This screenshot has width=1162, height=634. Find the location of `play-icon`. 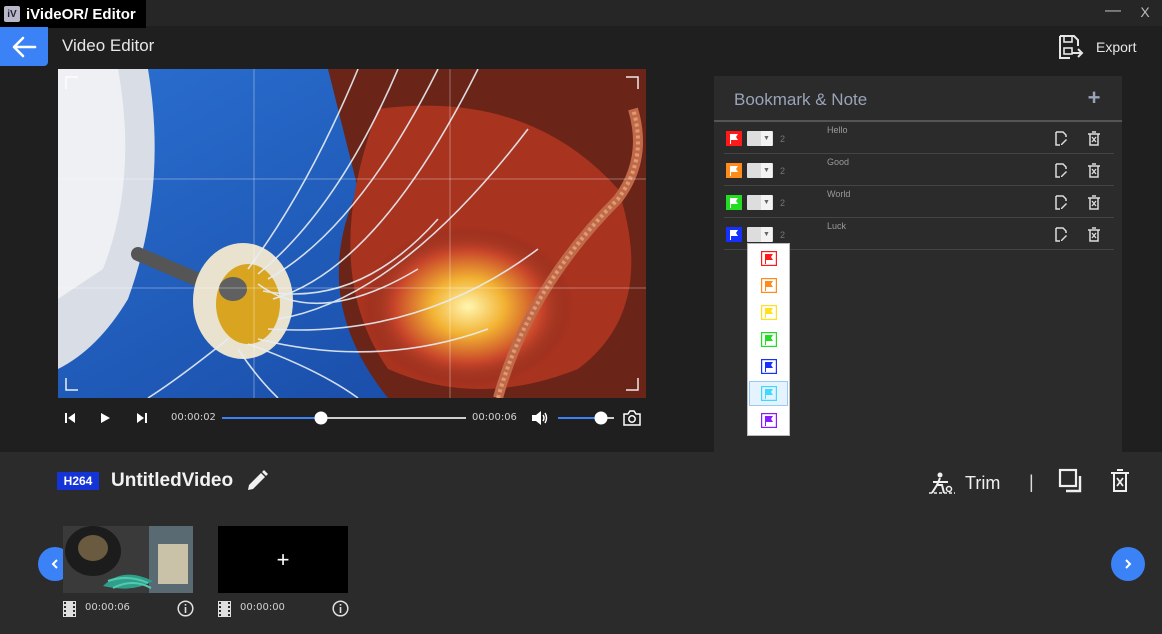

play-icon is located at coordinates (105, 418).